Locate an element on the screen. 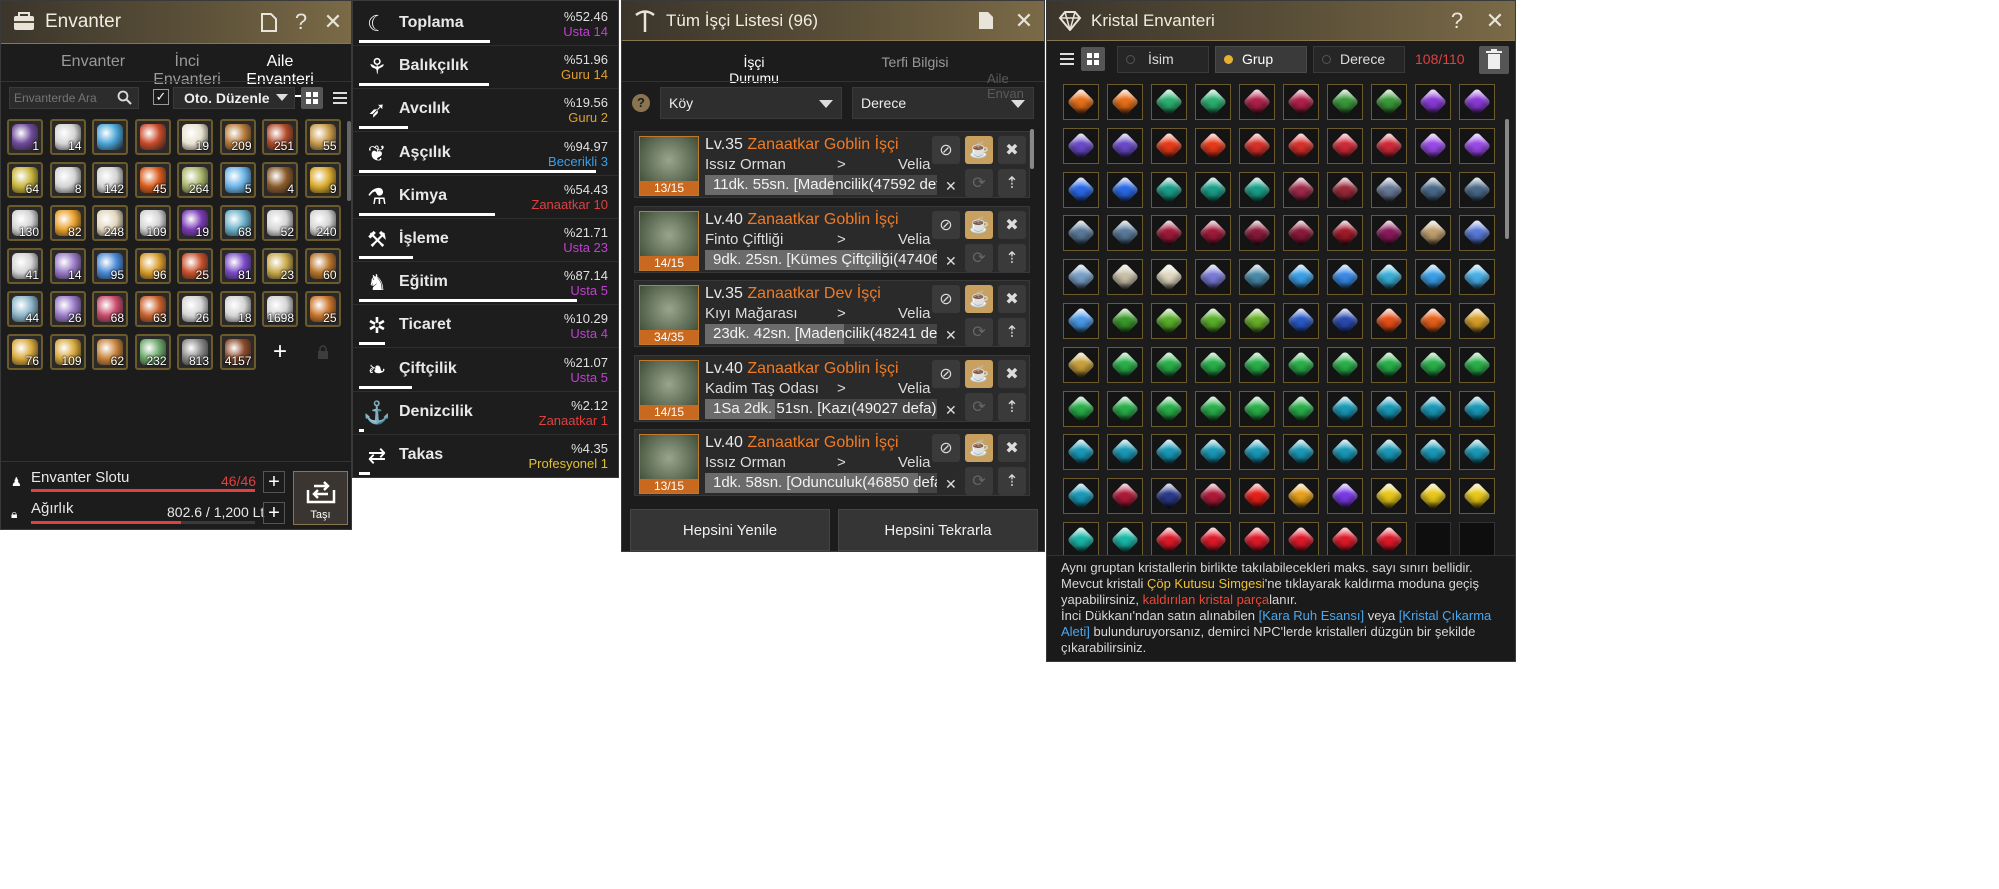 This screenshot has width=1999, height=889. search-icon is located at coordinates (124, 100).